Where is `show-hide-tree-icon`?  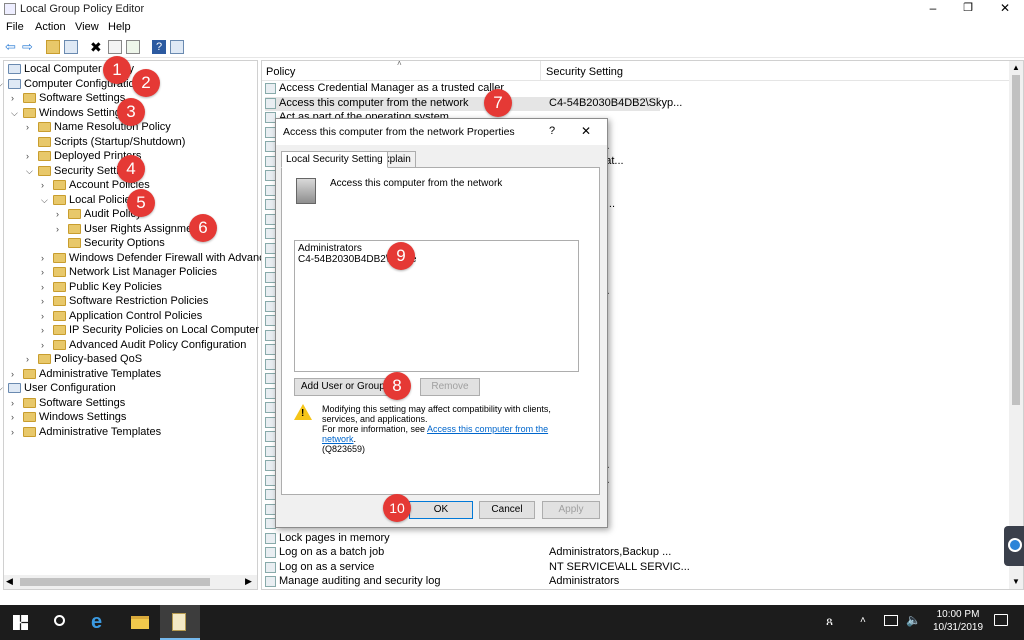 show-hide-tree-icon is located at coordinates (71, 47).